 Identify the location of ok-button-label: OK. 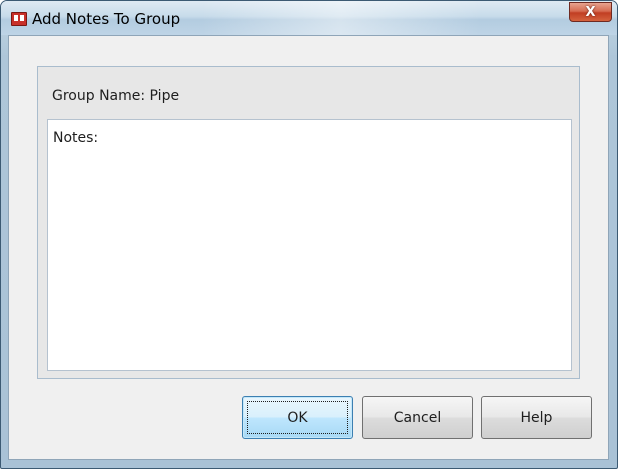
(297, 417).